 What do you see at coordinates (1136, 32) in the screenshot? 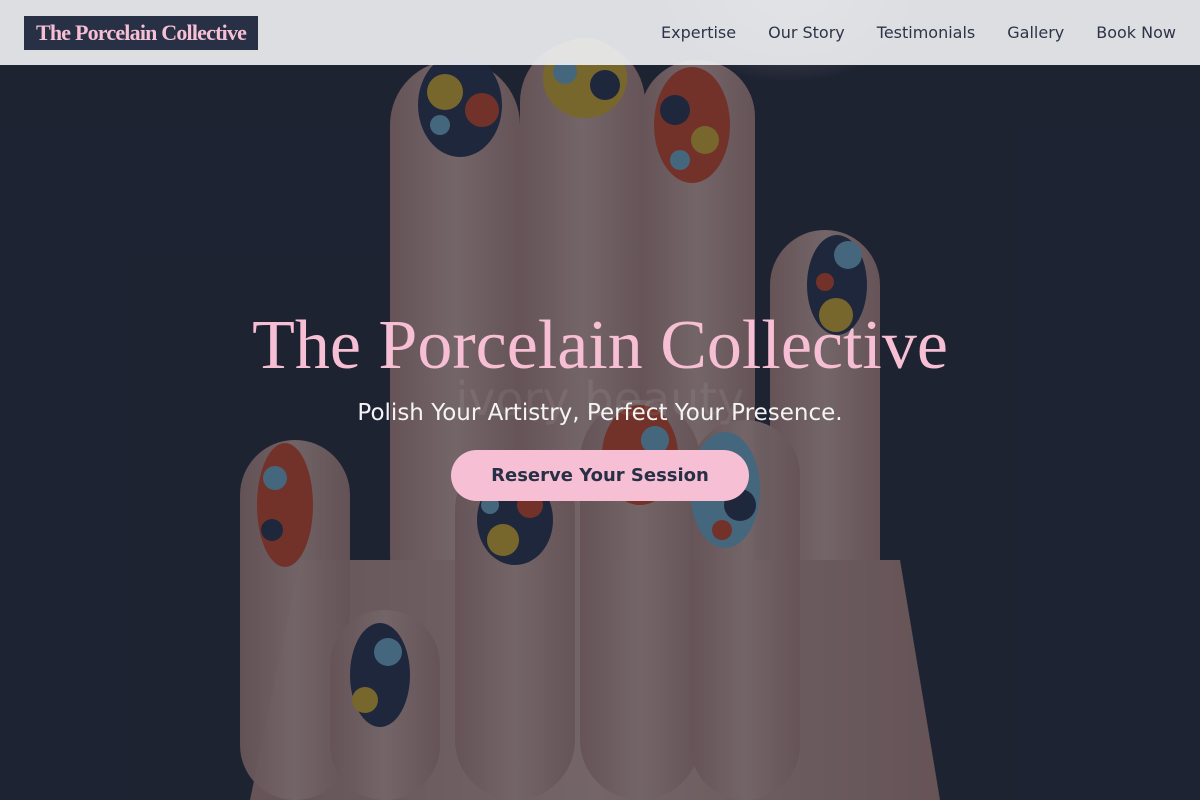
I see `nav-link-book-now: Book Now` at bounding box center [1136, 32].